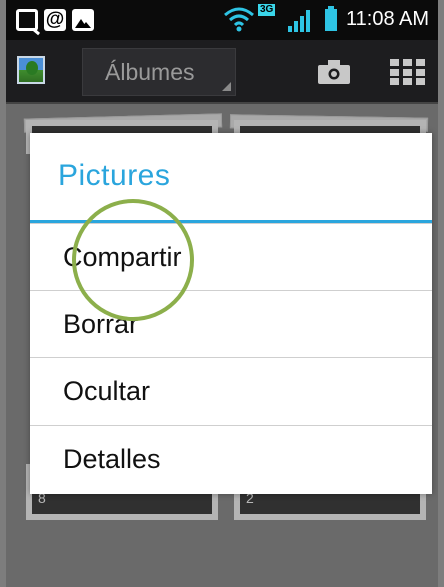  I want to click on q-icon, so click(27, 20).